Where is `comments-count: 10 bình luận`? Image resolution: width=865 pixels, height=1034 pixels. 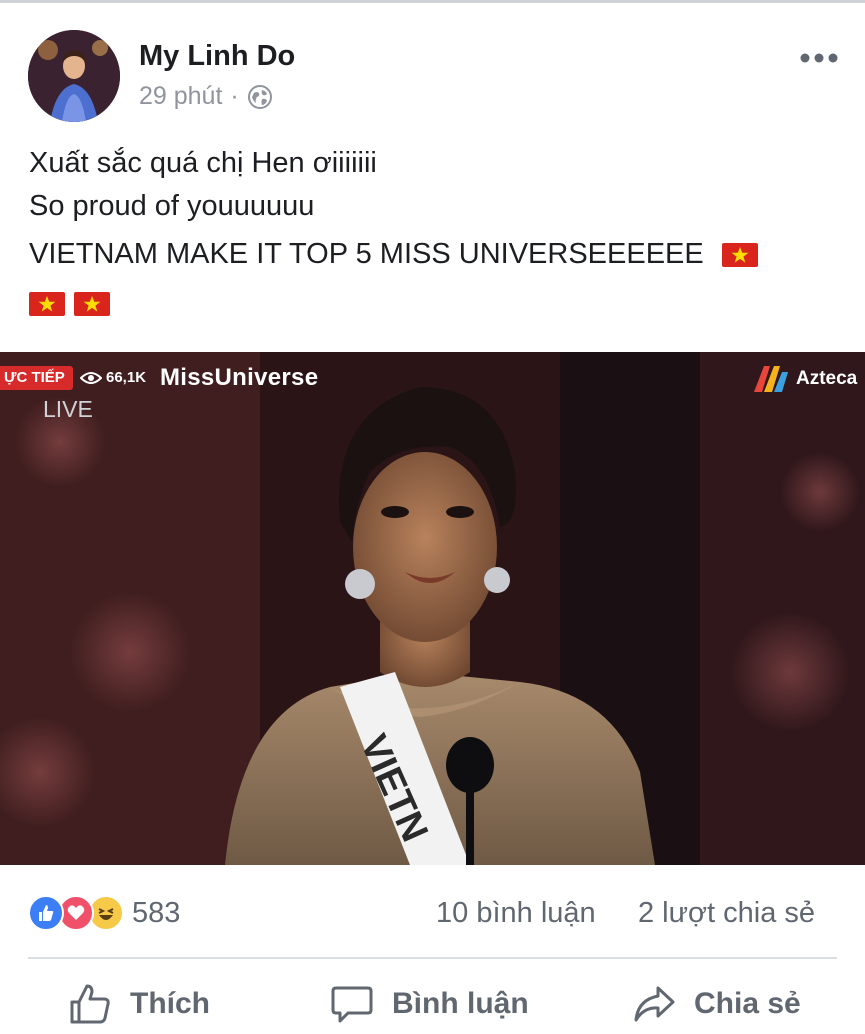 comments-count: 10 bình luận is located at coordinates (516, 913).